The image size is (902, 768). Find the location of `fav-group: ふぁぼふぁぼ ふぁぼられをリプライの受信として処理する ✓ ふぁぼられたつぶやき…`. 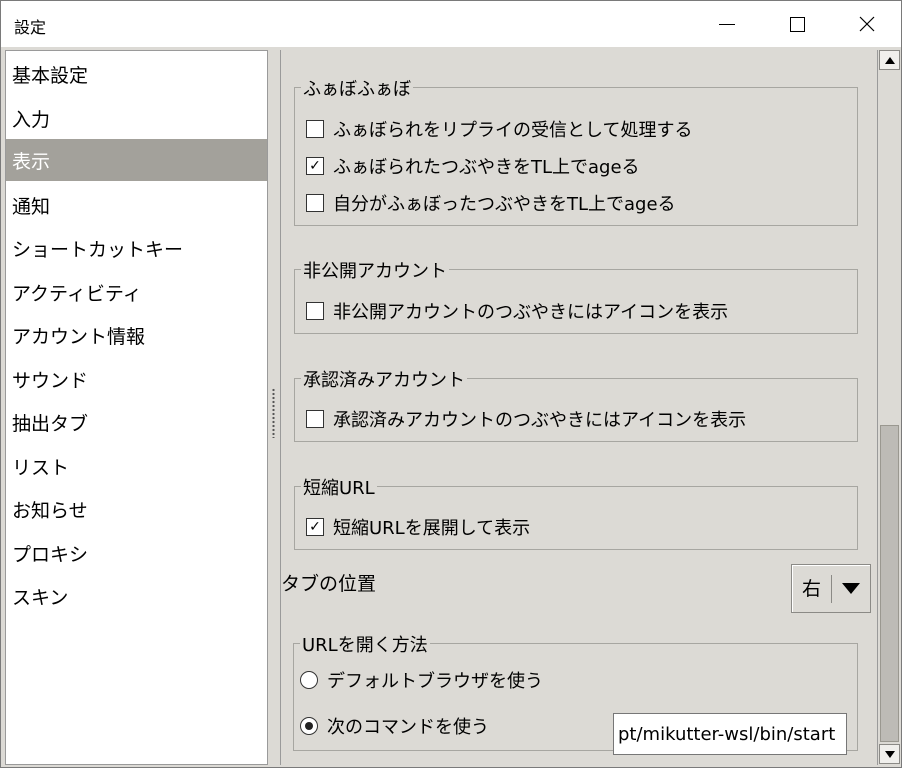

fav-group: ふぁぼふぁぼ ふぁぼられをリプライの受信として処理する ✓ ふぁぼられたつぶやき… is located at coordinates (576, 150).